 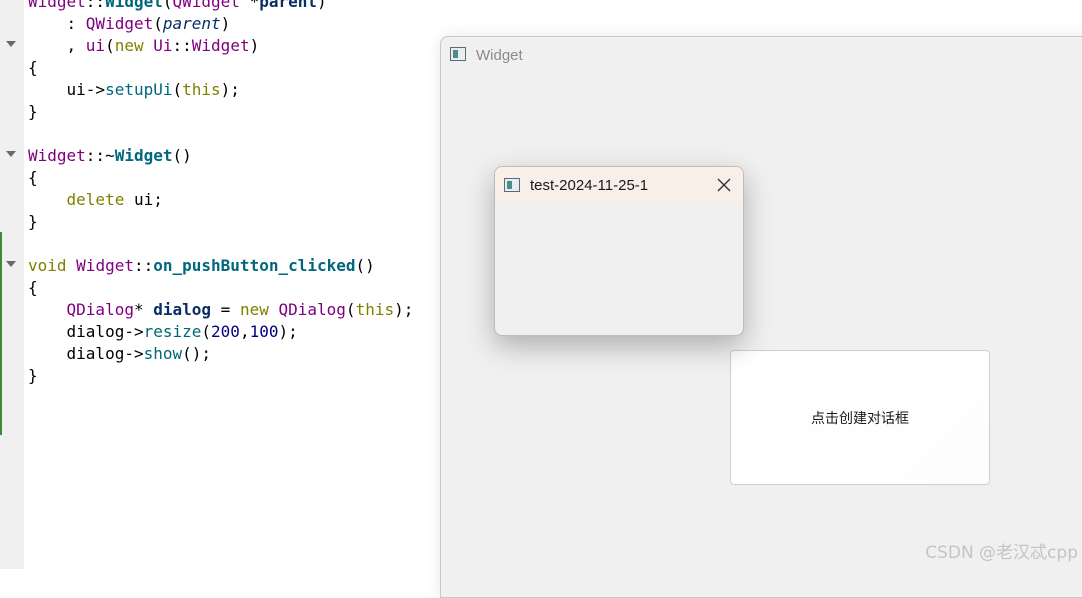 I want to click on code-token: :, so click(x=57, y=23).